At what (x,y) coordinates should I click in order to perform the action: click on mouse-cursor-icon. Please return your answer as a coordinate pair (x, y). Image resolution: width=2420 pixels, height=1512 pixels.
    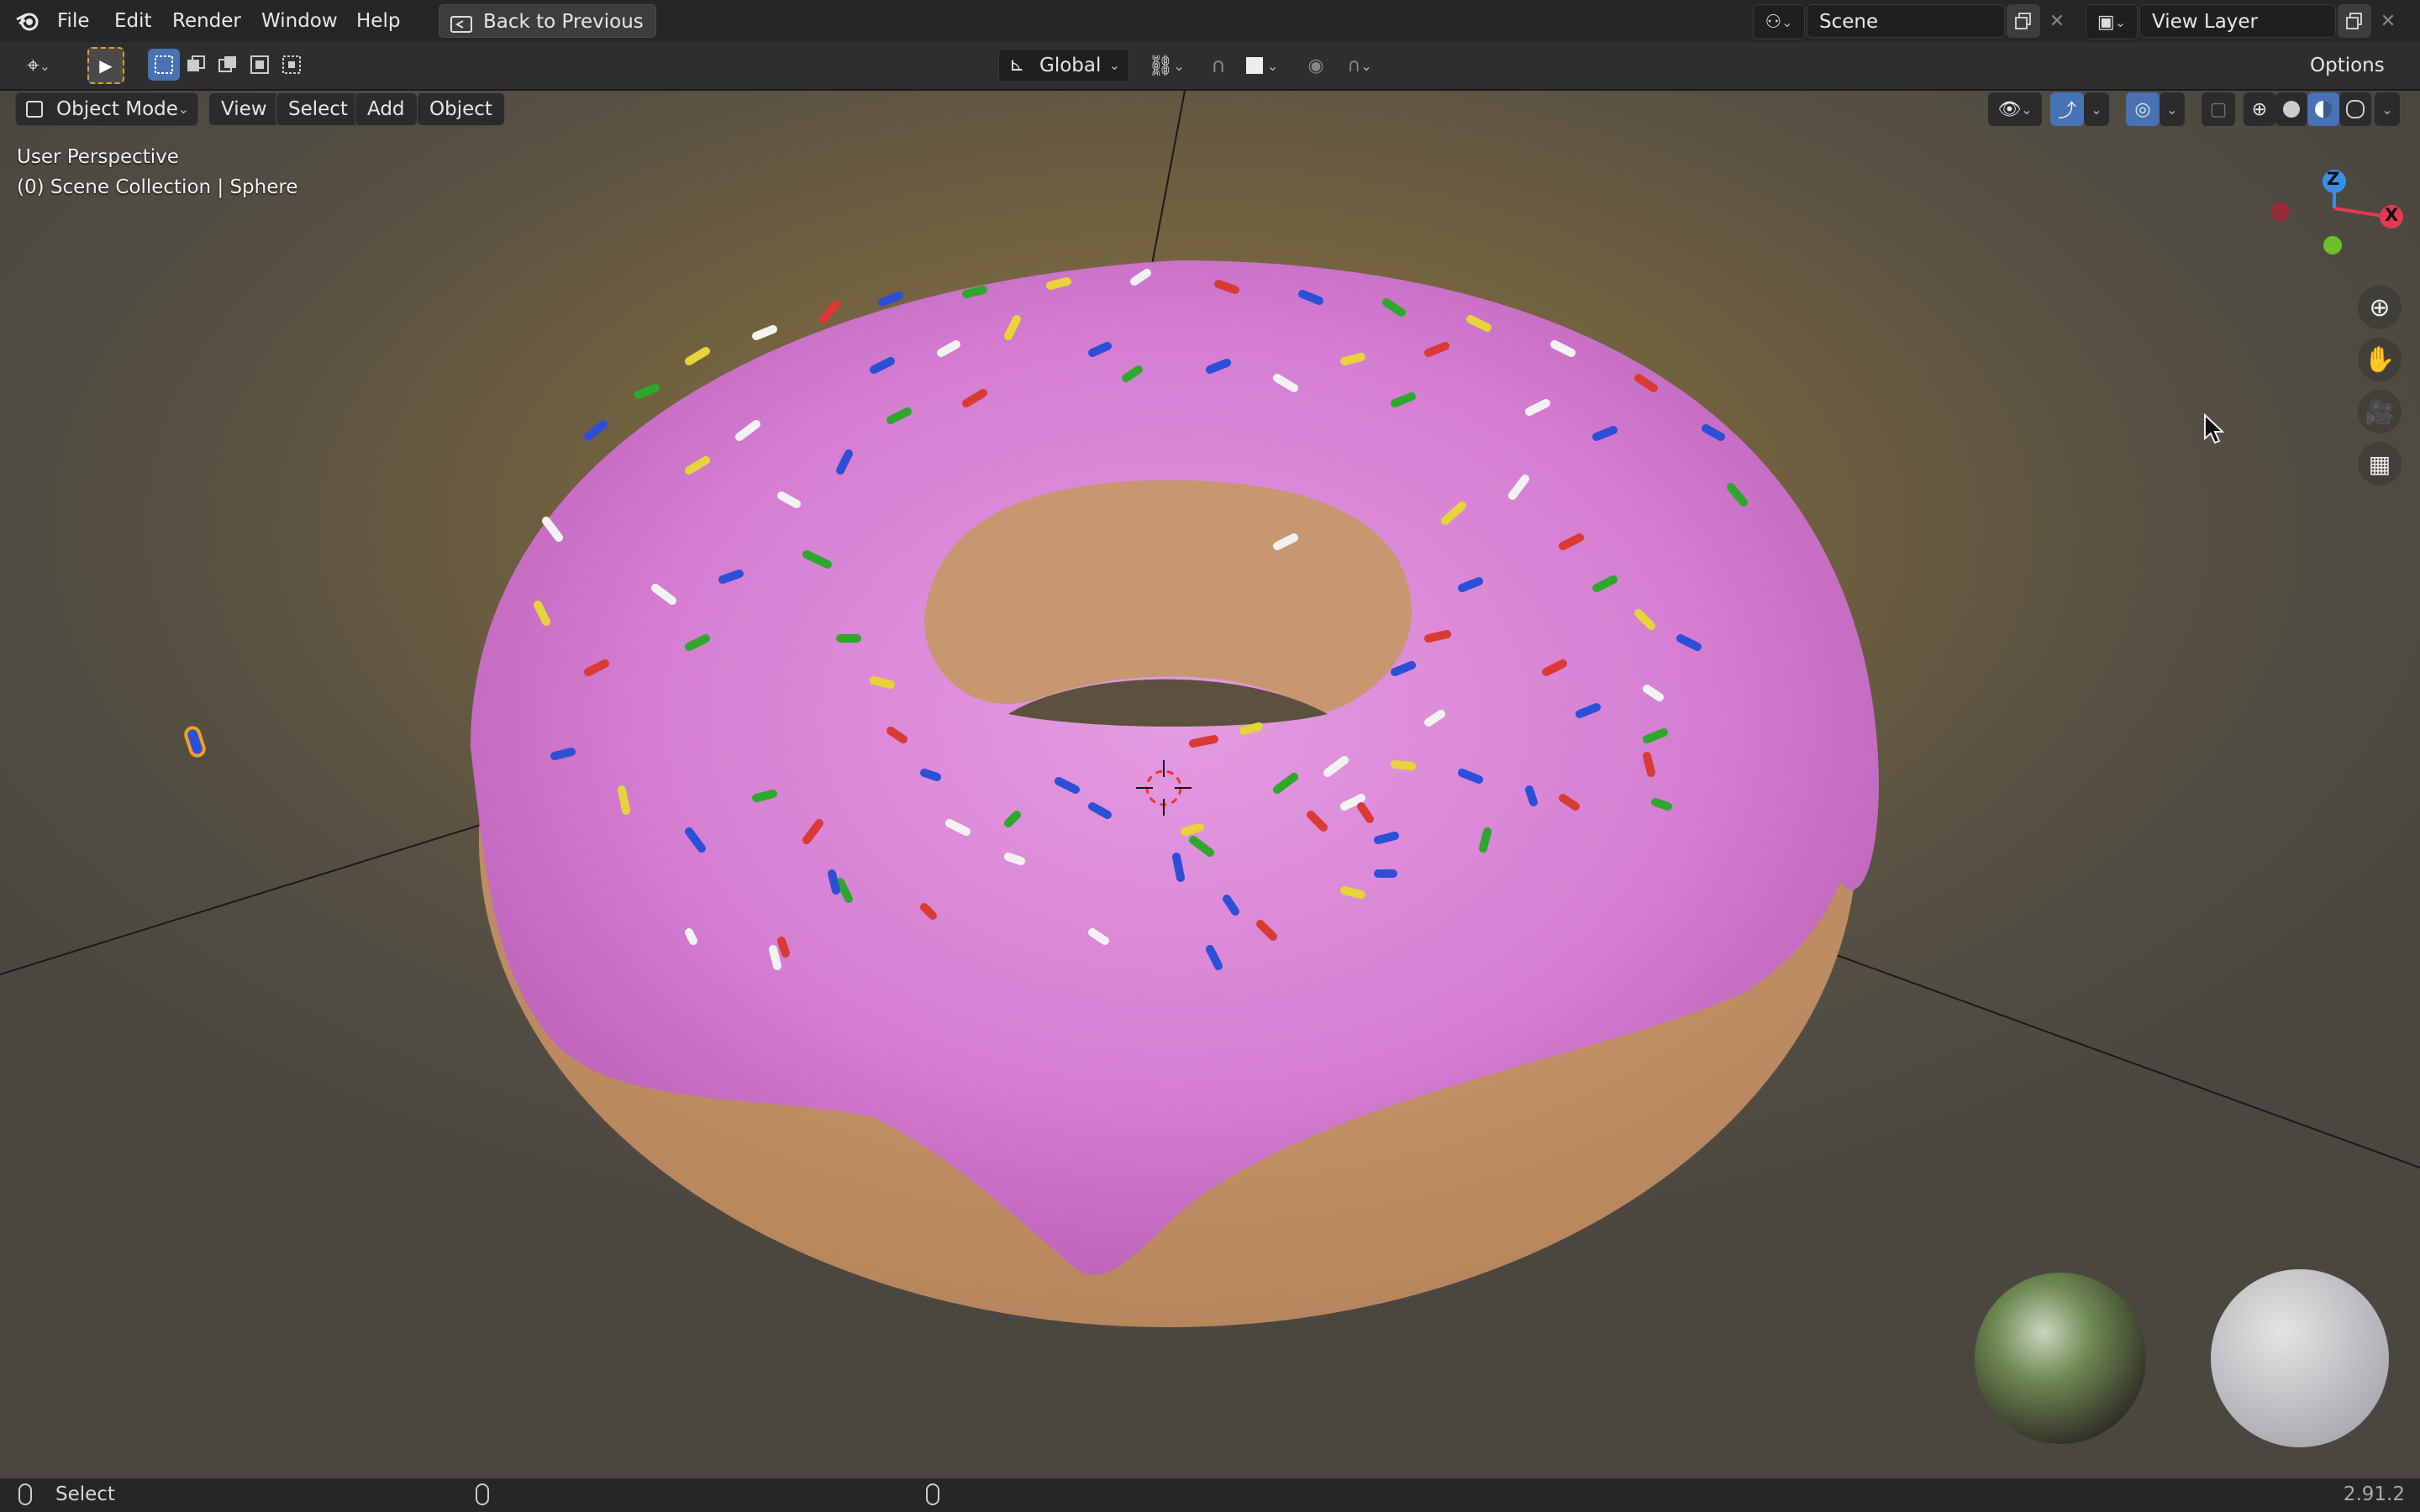
    Looking at the image, I should click on (2214, 430).